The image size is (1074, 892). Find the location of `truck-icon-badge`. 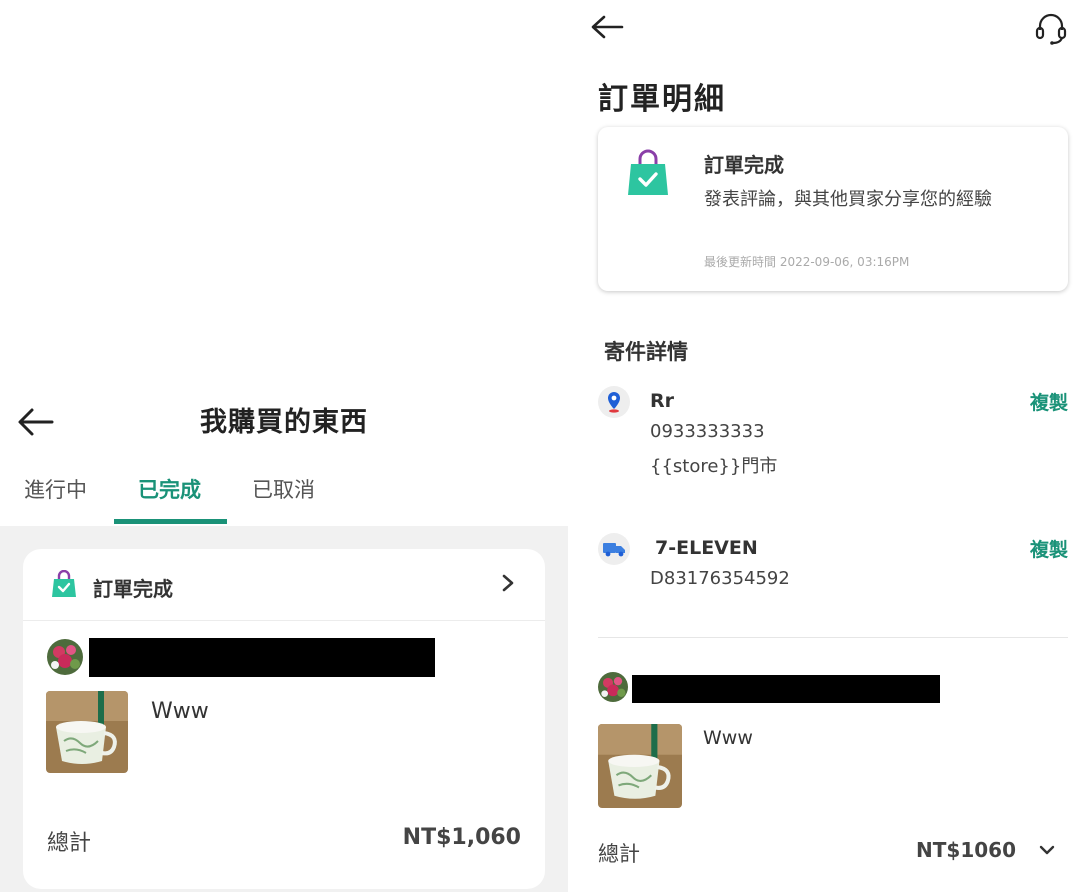

truck-icon-badge is located at coordinates (614, 549).